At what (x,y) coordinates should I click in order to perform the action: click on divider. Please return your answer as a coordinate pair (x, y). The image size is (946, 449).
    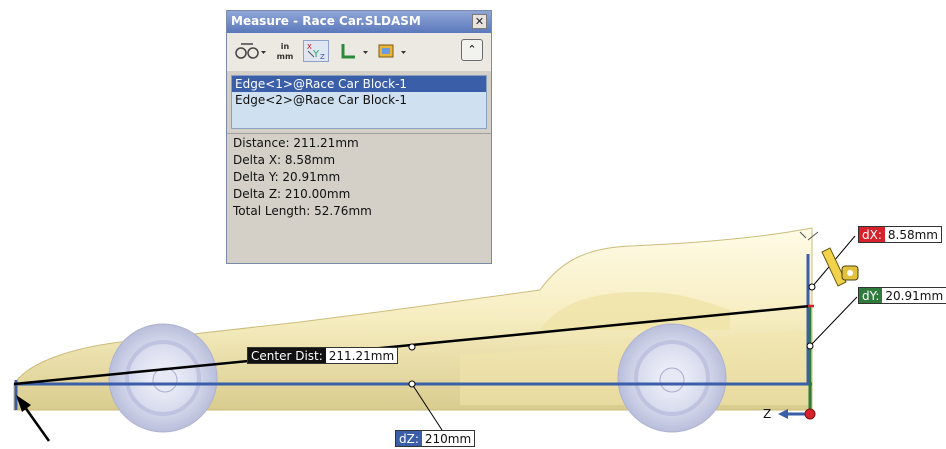
    Looking at the image, I should click on (359, 133).